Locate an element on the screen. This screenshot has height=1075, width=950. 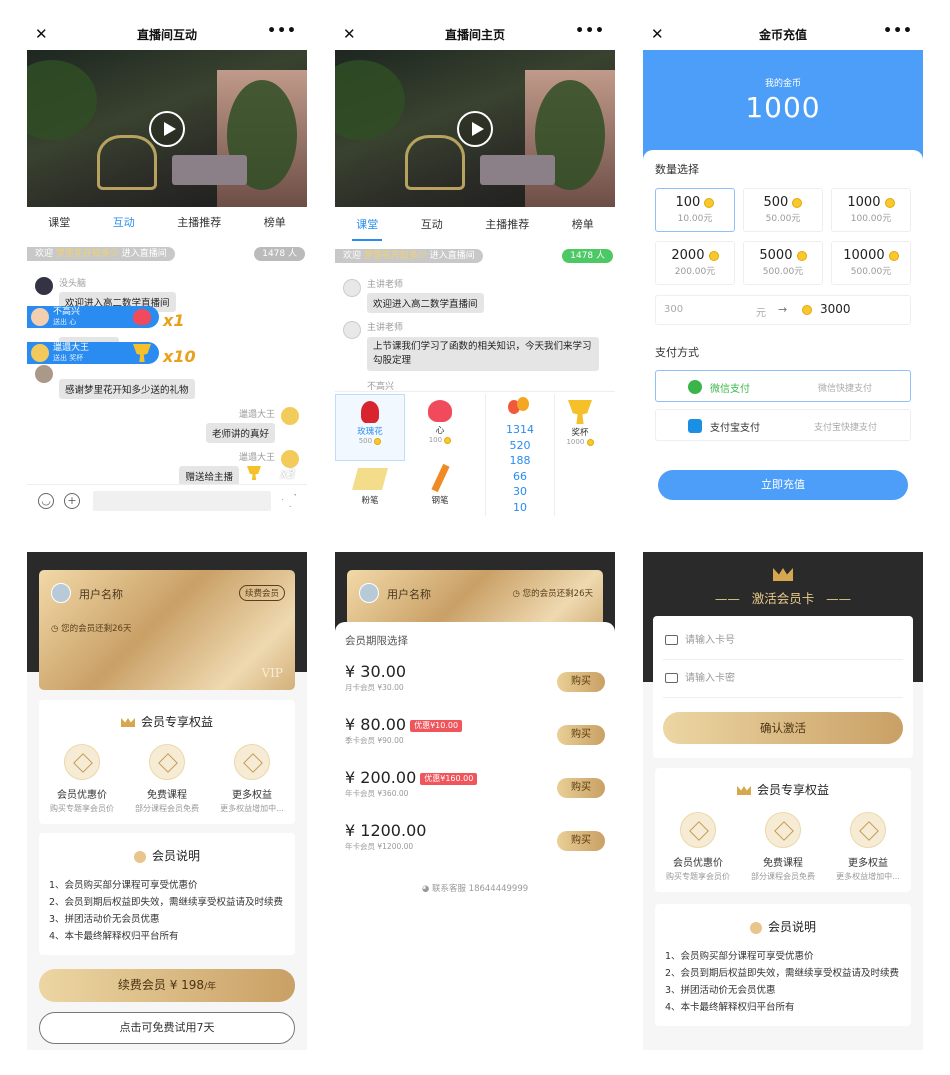
plan-price: ¥ 80.00 is located at coordinates (376, 724).